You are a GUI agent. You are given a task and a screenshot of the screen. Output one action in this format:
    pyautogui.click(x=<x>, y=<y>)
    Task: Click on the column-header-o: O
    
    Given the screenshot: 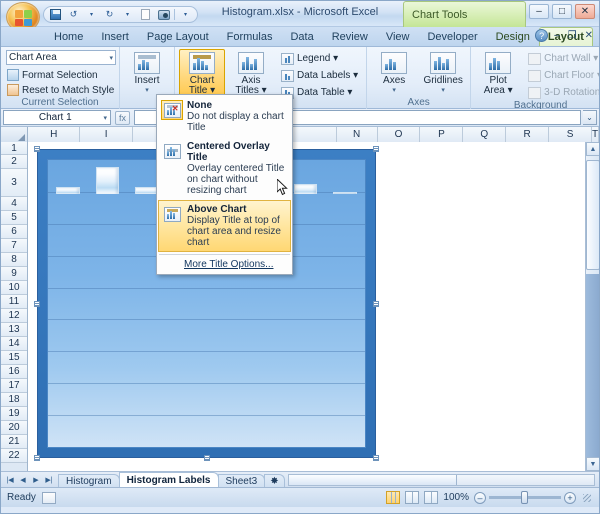 What is the action you would take?
    pyautogui.click(x=399, y=134)
    